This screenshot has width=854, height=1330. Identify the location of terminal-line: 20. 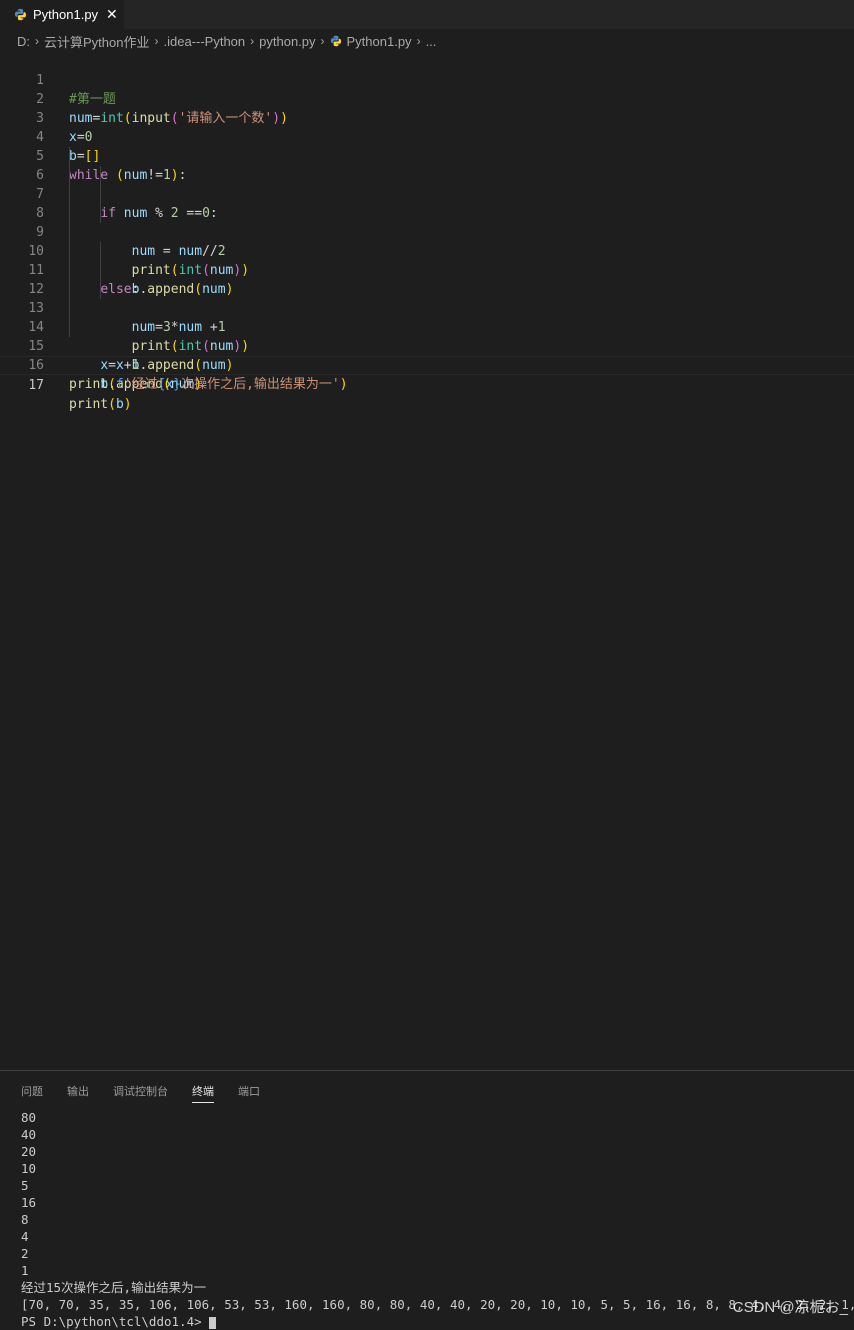
(29, 1151).